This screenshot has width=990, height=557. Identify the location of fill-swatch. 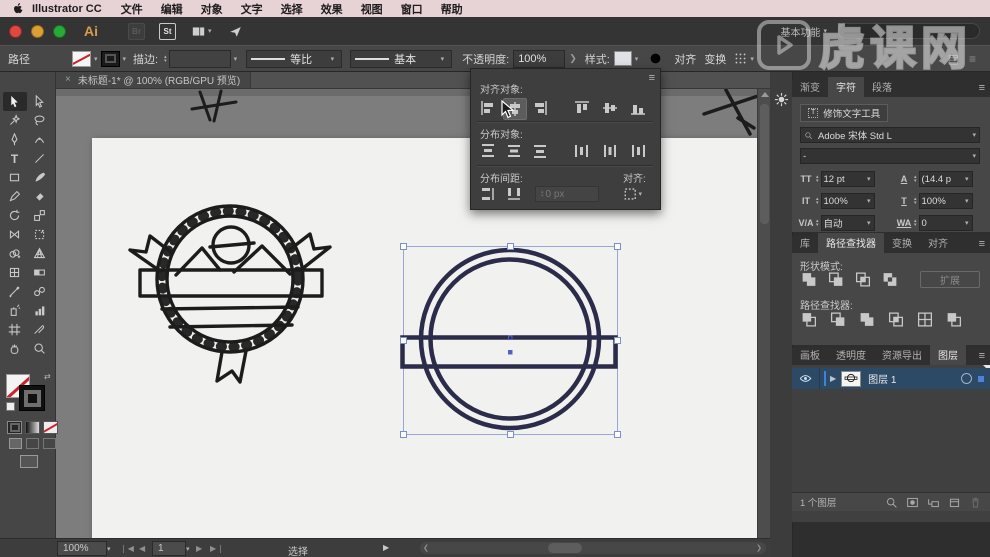
(81, 58).